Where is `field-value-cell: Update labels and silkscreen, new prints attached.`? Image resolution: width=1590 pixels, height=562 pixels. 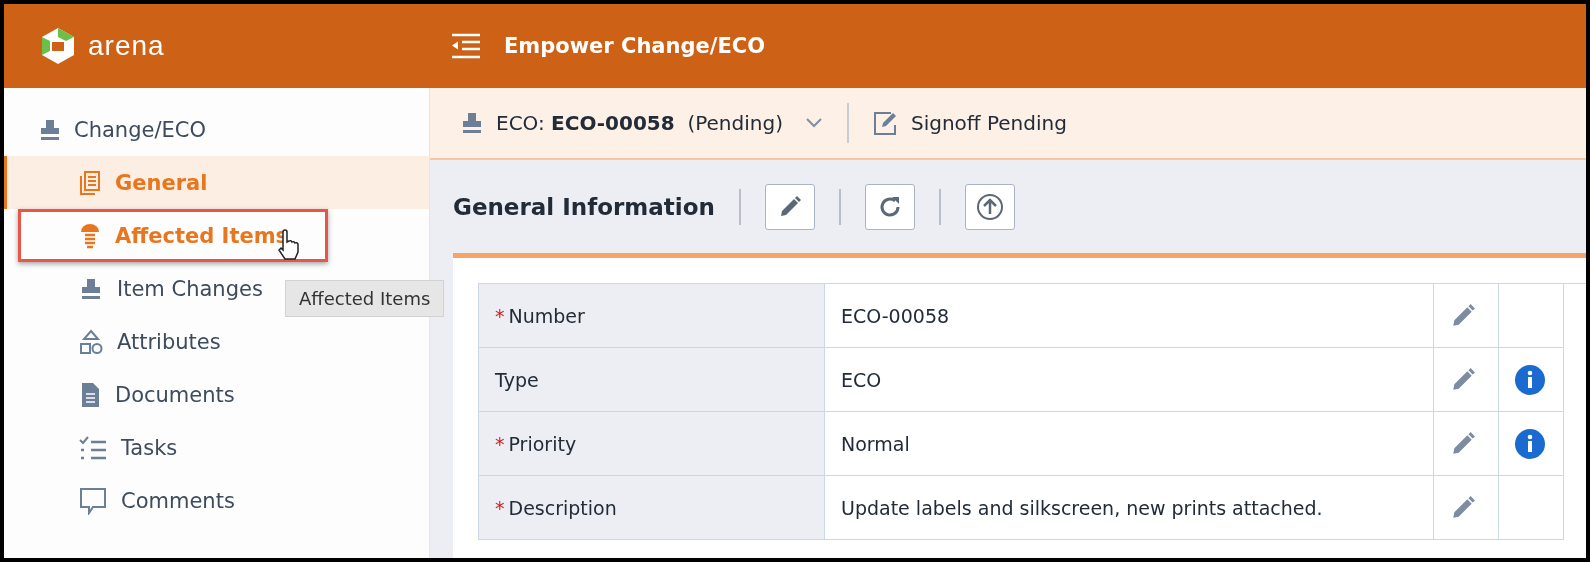
field-value-cell: Update labels and silkscreen, new prints attached. is located at coordinates (1129, 508).